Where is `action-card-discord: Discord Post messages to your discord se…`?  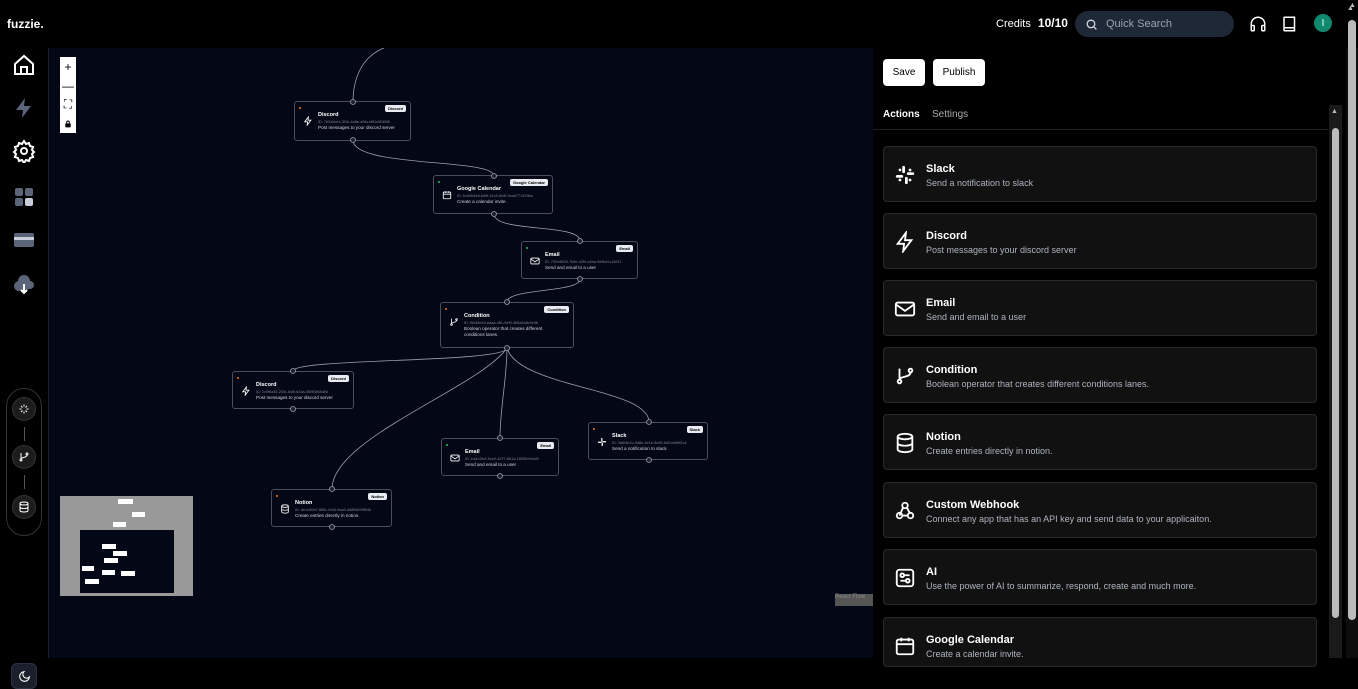
action-card-discord: Discord Post messages to your discord se… is located at coordinates (1100, 241).